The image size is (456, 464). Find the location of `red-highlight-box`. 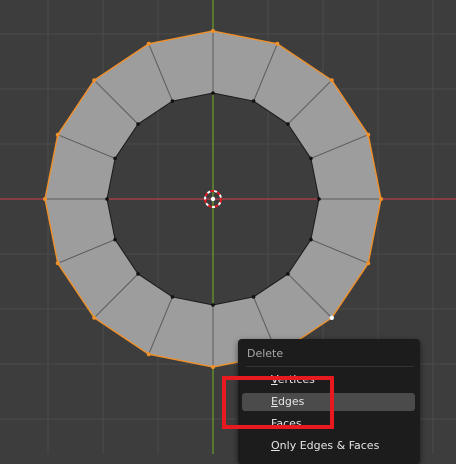

red-highlight-box is located at coordinates (278, 402).